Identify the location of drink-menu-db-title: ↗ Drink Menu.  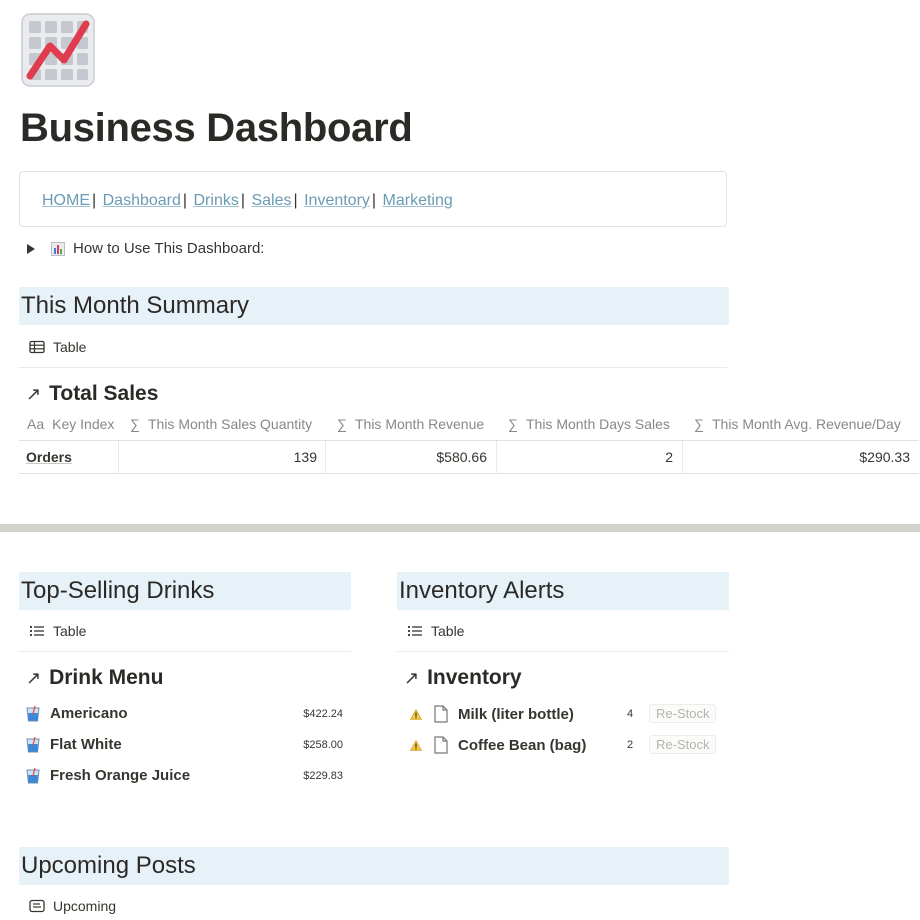
(94, 678).